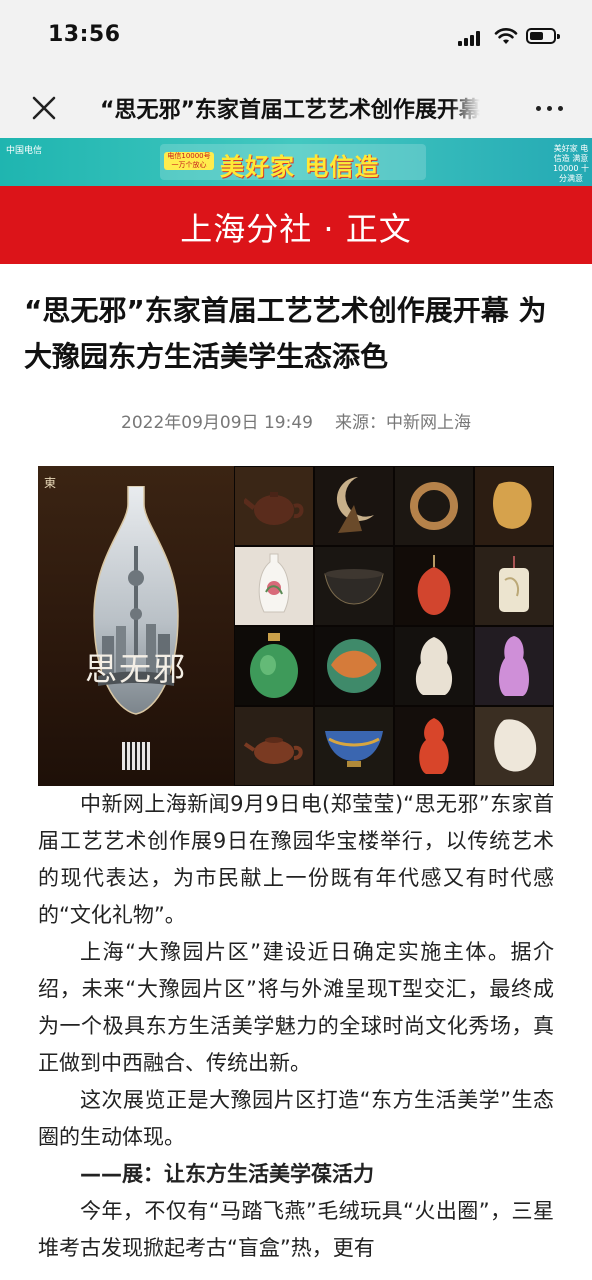  Describe the element at coordinates (434, 586) in the screenshot. I see `artwork-red-pendant` at that location.